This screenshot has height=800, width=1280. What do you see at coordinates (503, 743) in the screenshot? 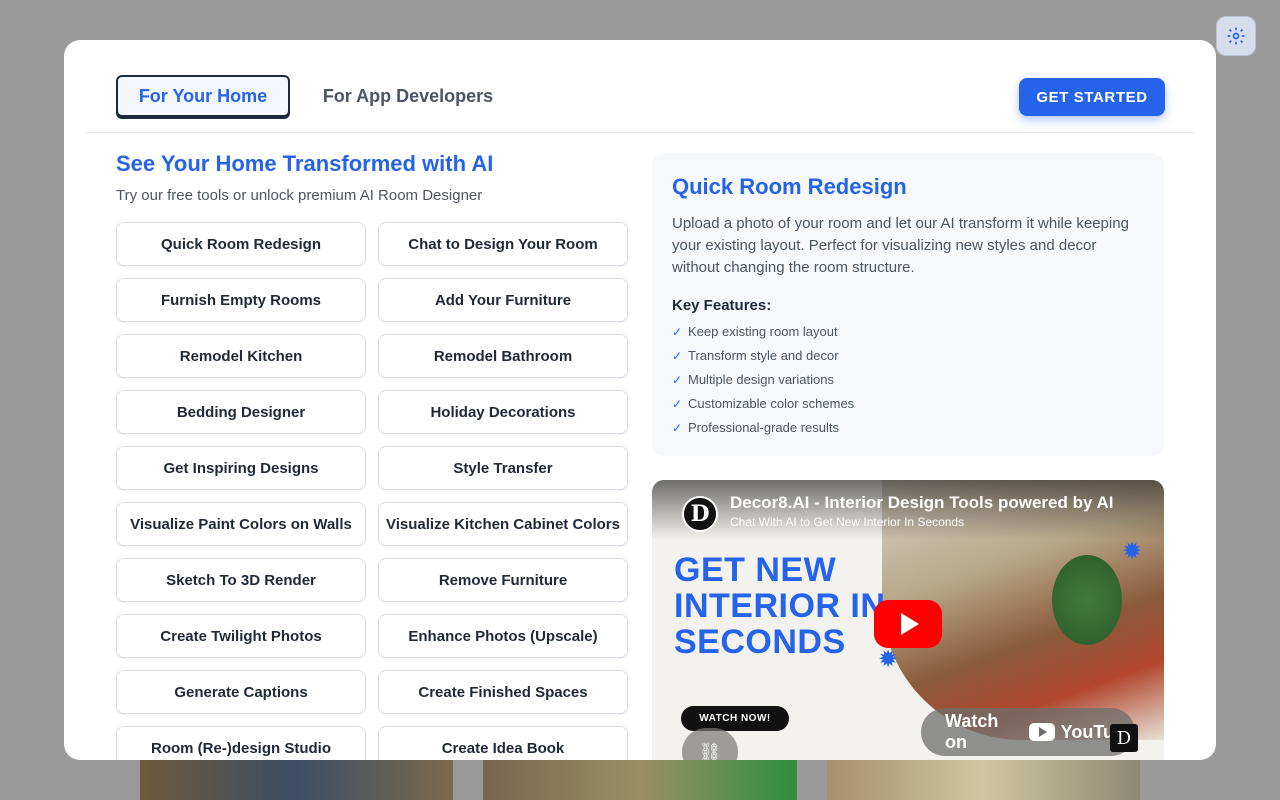
I see `tool-create-idea-book: Create Idea Book` at bounding box center [503, 743].